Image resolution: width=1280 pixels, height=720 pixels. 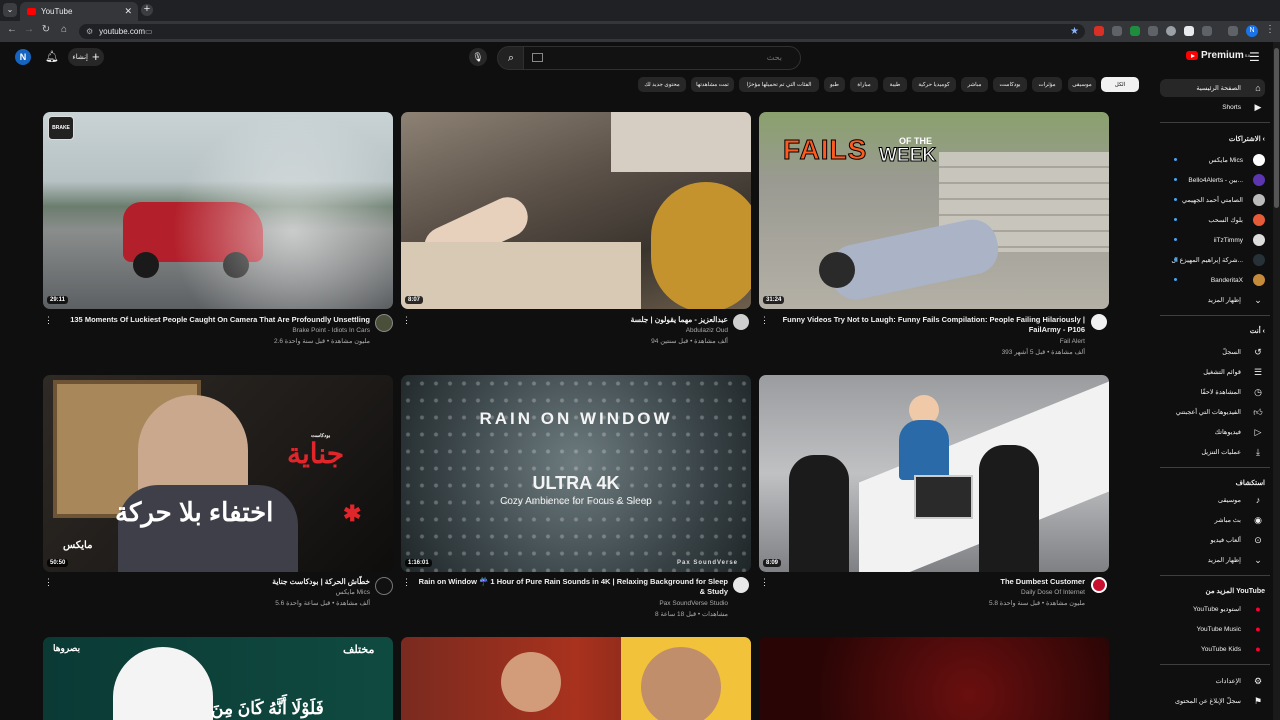 I want to click on sidebar-item-report-history: سجلّ الإبلاغ عن المحتوى ⚑, so click(x=1212, y=701).